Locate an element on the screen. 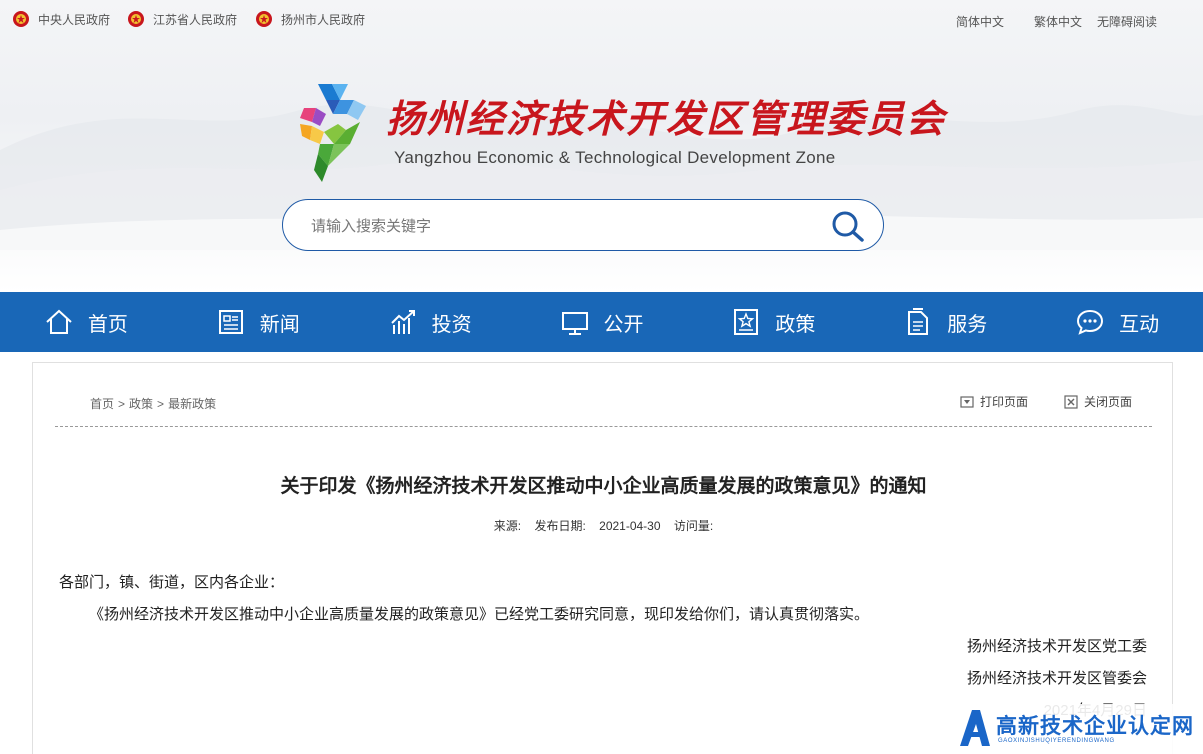  nav-item-investment: 投资 is located at coordinates (430, 322).